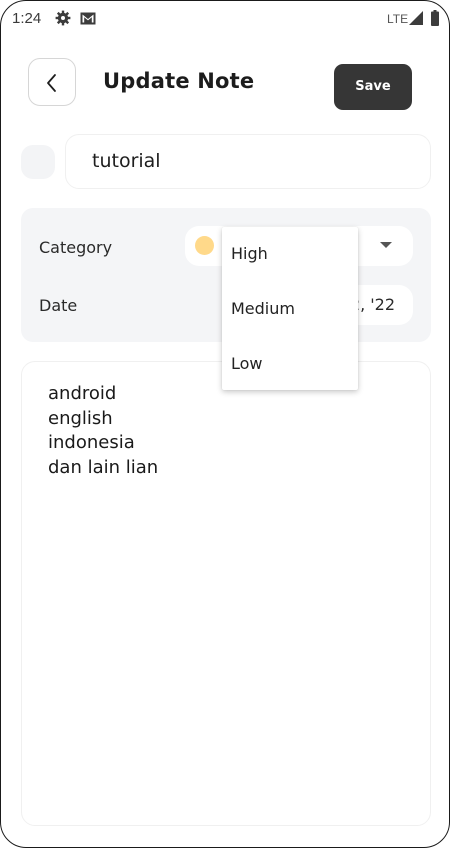  What do you see at coordinates (80, 418) in the screenshot?
I see `note-body-line: english` at bounding box center [80, 418].